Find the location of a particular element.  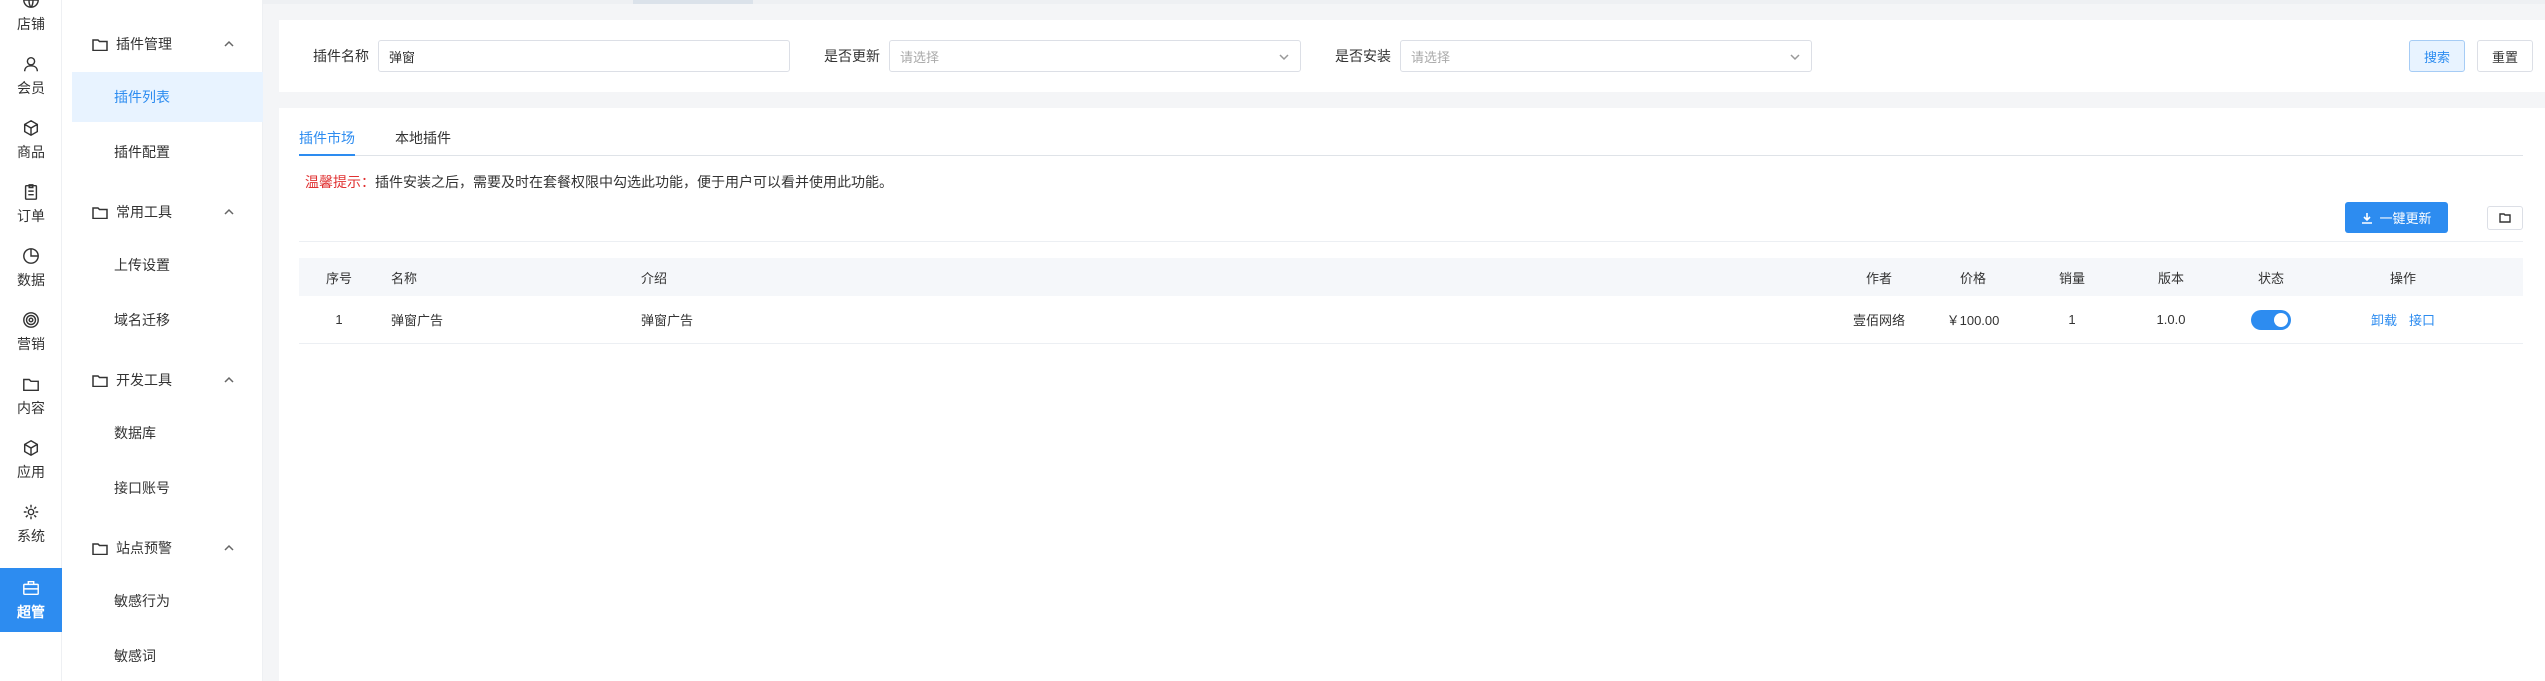

toggle-knob is located at coordinates (2281, 319).